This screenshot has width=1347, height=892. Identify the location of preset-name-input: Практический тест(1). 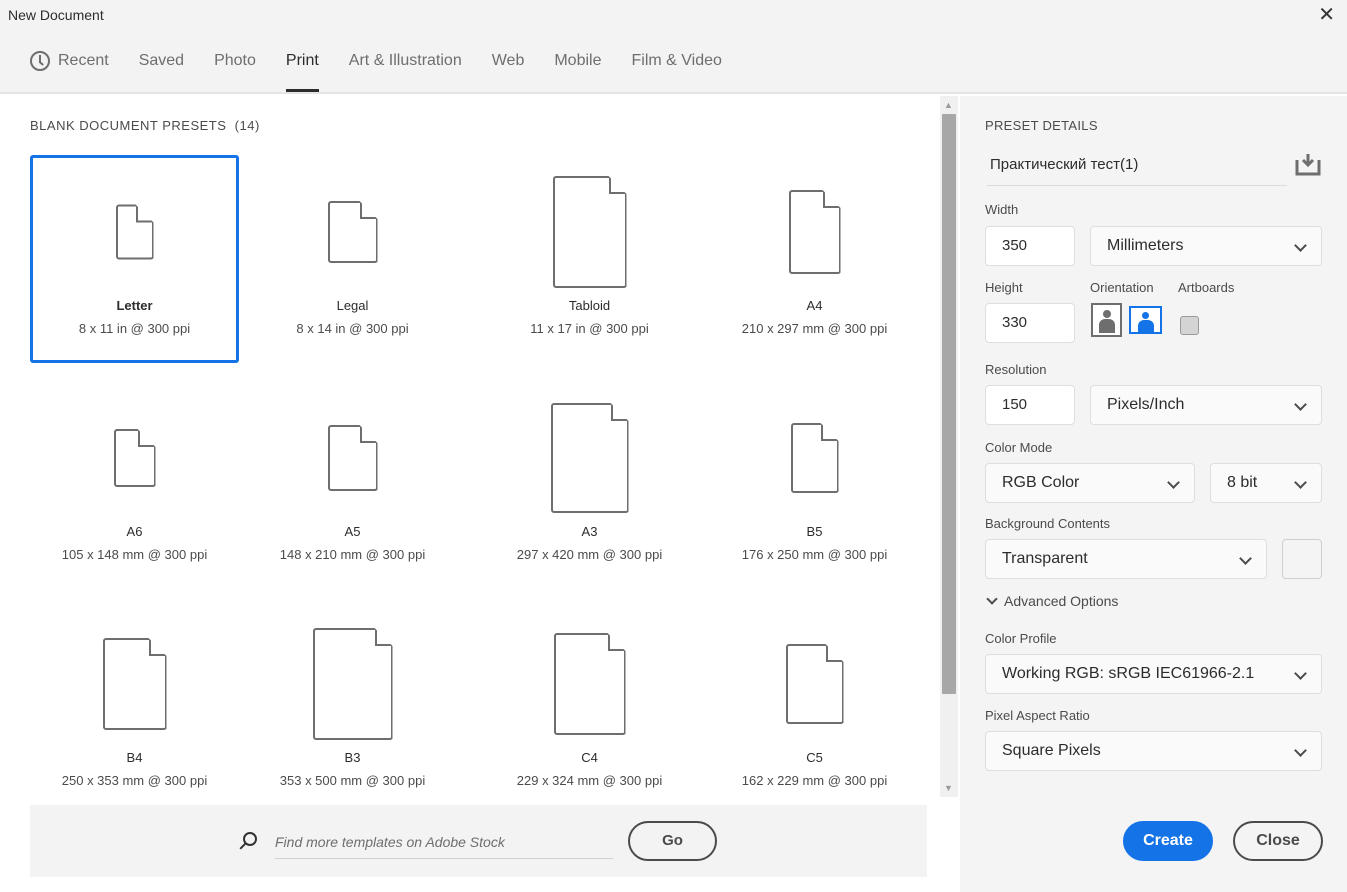
(1137, 166).